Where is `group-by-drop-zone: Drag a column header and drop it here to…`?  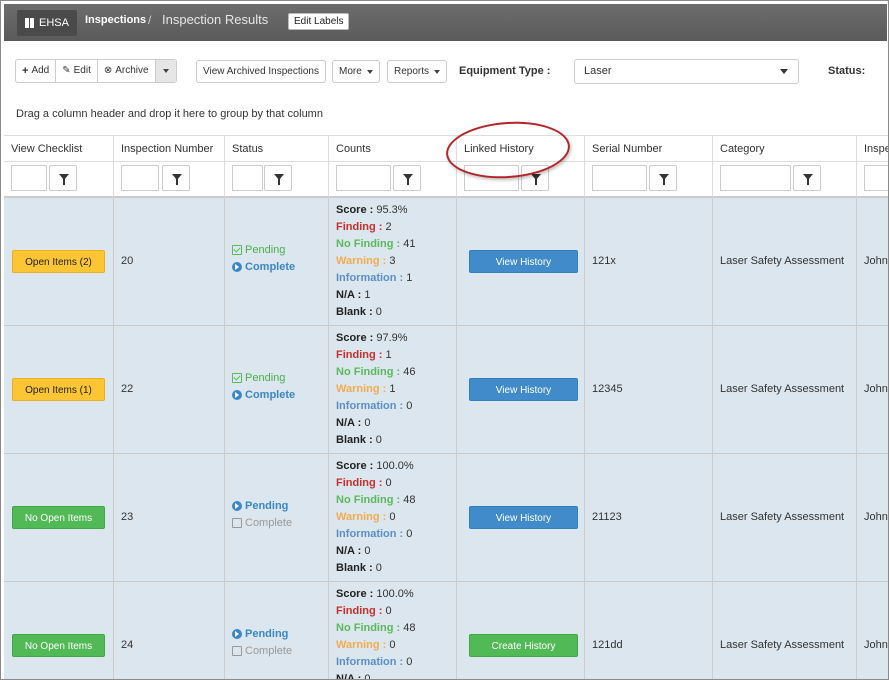
group-by-drop-zone: Drag a column header and drop it here to… is located at coordinates (169, 114).